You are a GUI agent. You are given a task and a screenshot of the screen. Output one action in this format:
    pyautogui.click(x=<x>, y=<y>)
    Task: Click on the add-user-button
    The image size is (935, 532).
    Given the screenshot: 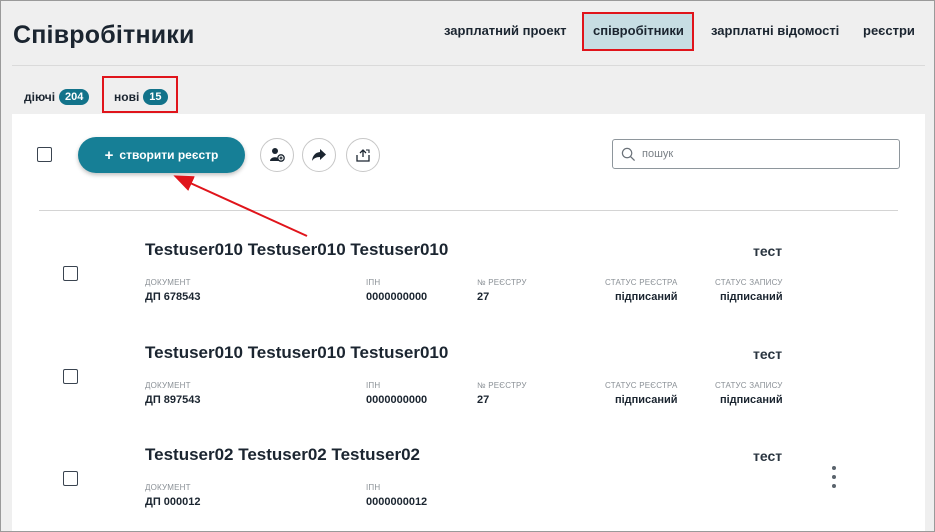 What is the action you would take?
    pyautogui.click(x=277, y=155)
    